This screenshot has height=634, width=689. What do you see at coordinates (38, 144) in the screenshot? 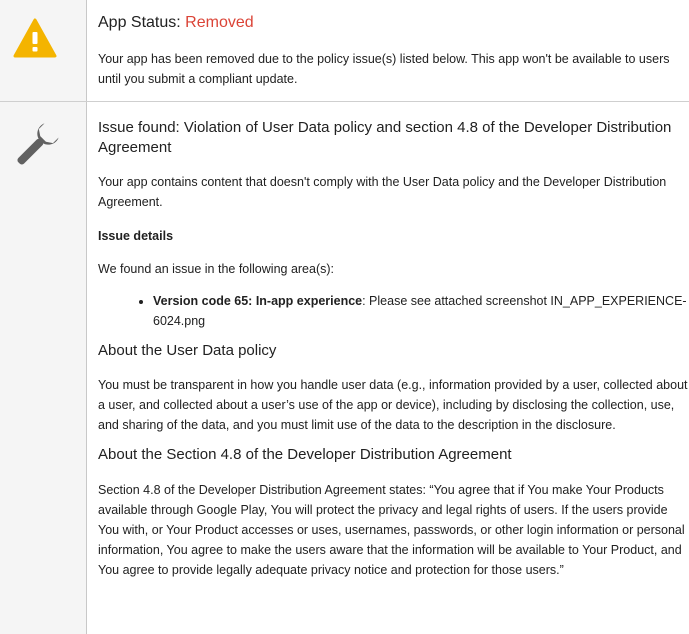
I see `wrench-icon` at bounding box center [38, 144].